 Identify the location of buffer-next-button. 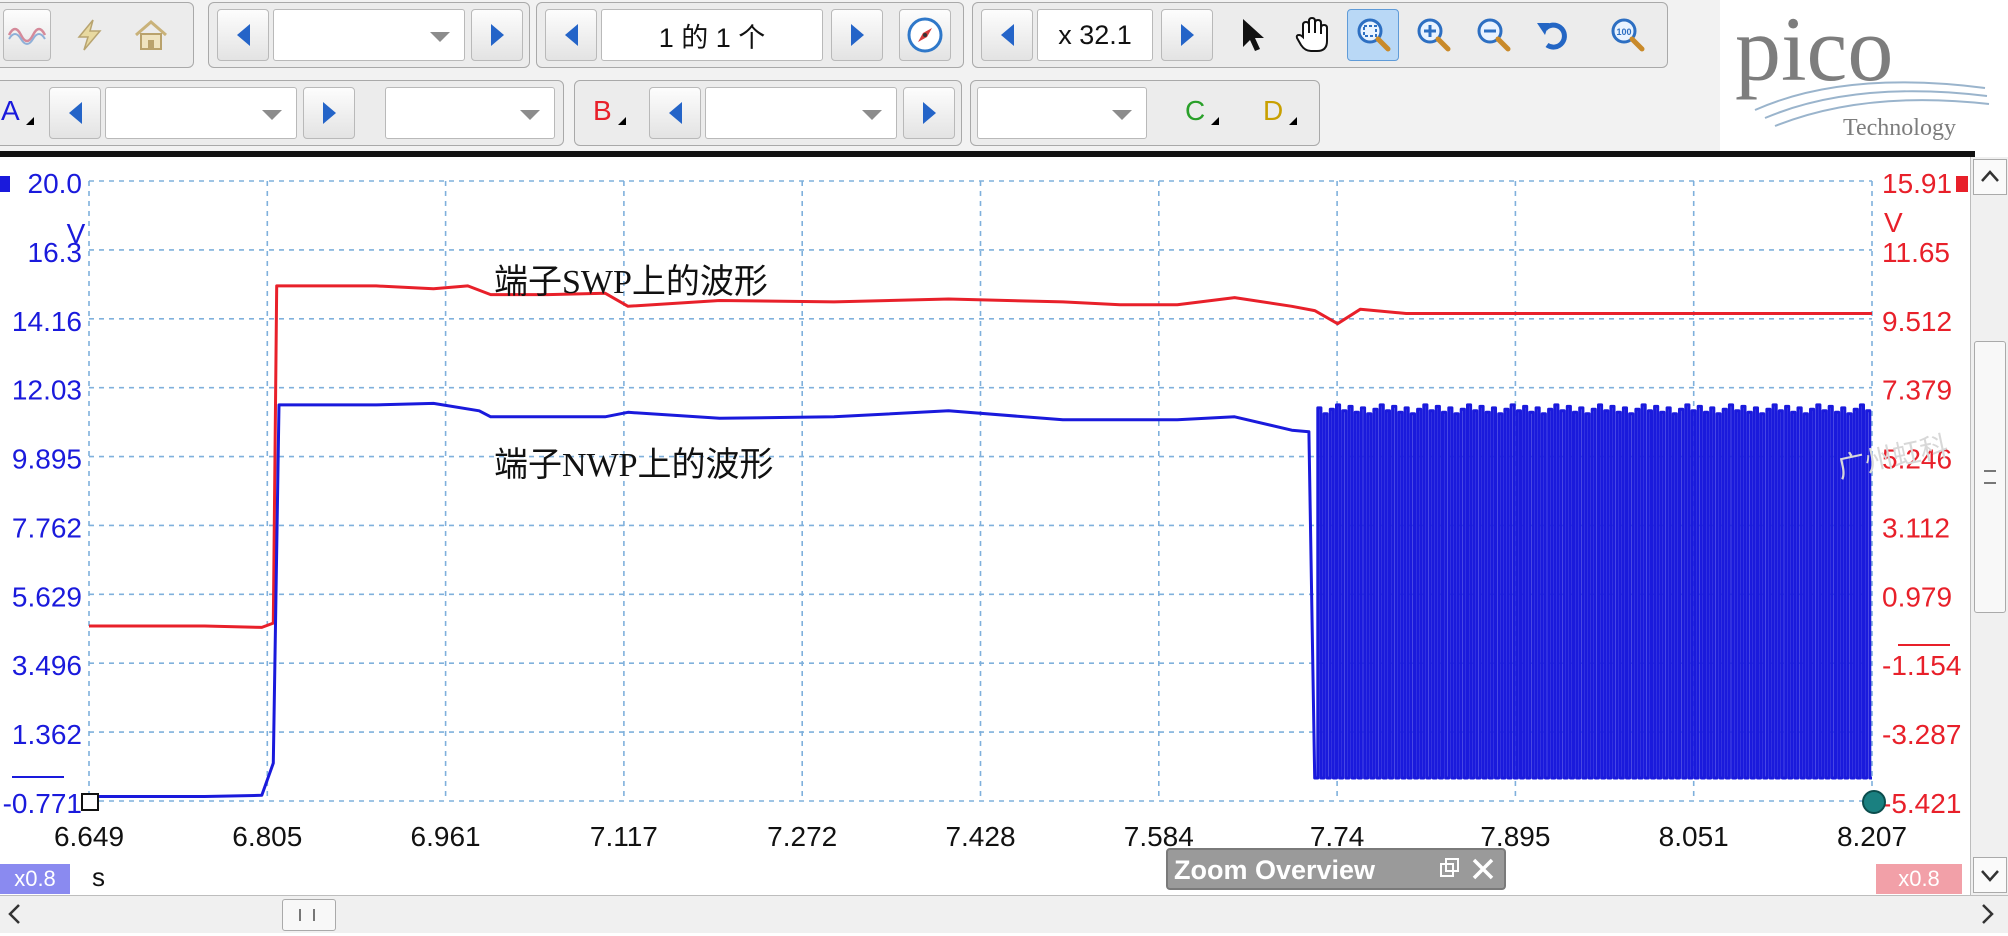
(857, 35).